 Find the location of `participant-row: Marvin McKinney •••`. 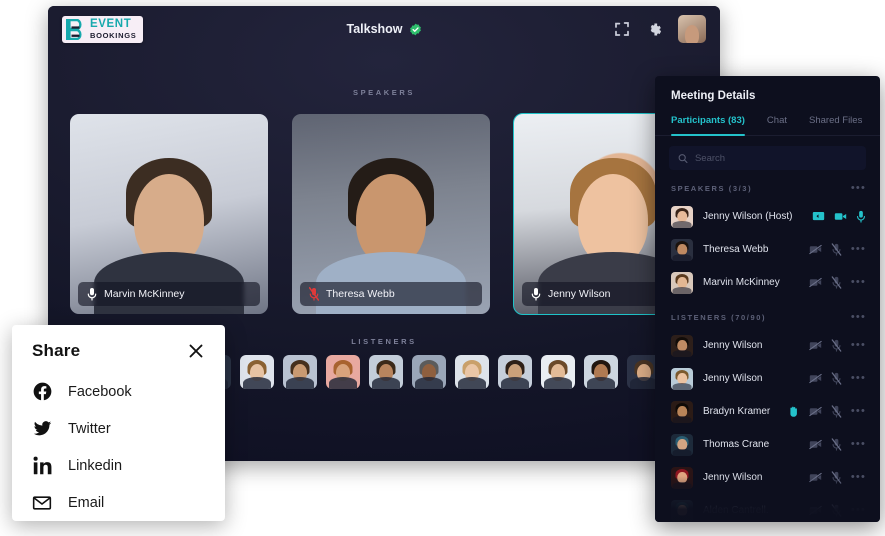

participant-row: Marvin McKinney ••• is located at coordinates (767, 282).